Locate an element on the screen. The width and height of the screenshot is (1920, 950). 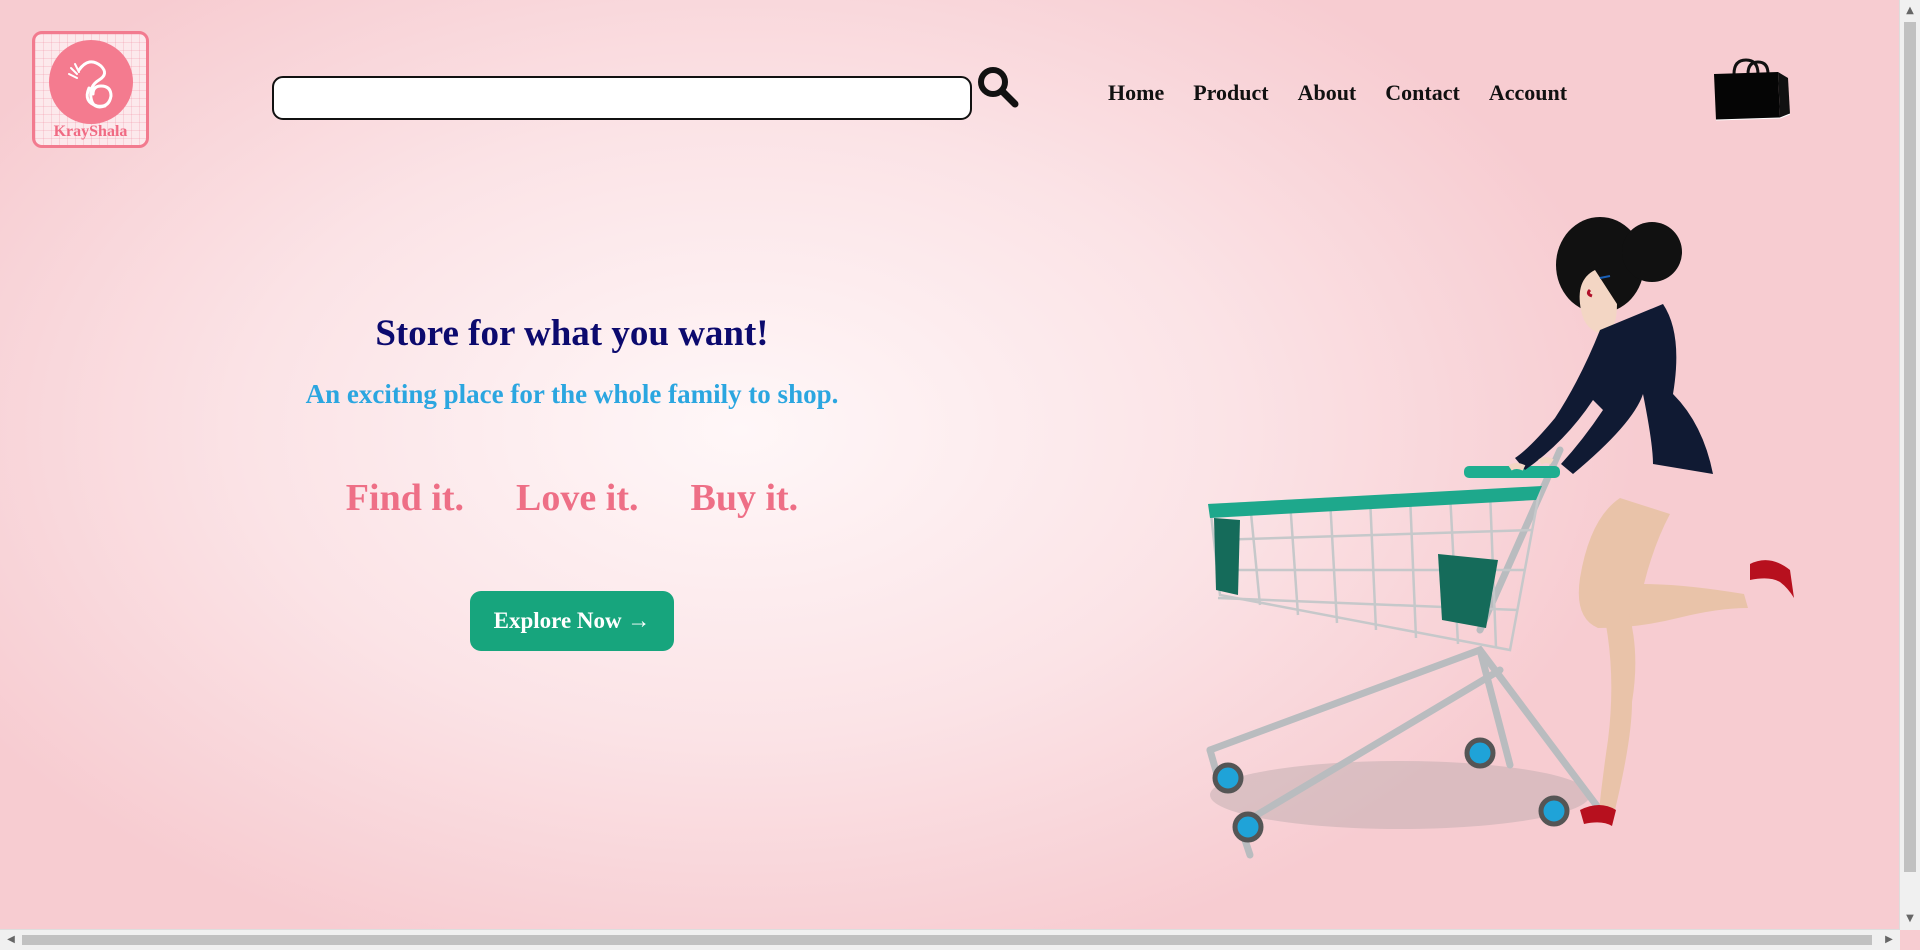
brand-logo: KrayShala is located at coordinates (90, 89).